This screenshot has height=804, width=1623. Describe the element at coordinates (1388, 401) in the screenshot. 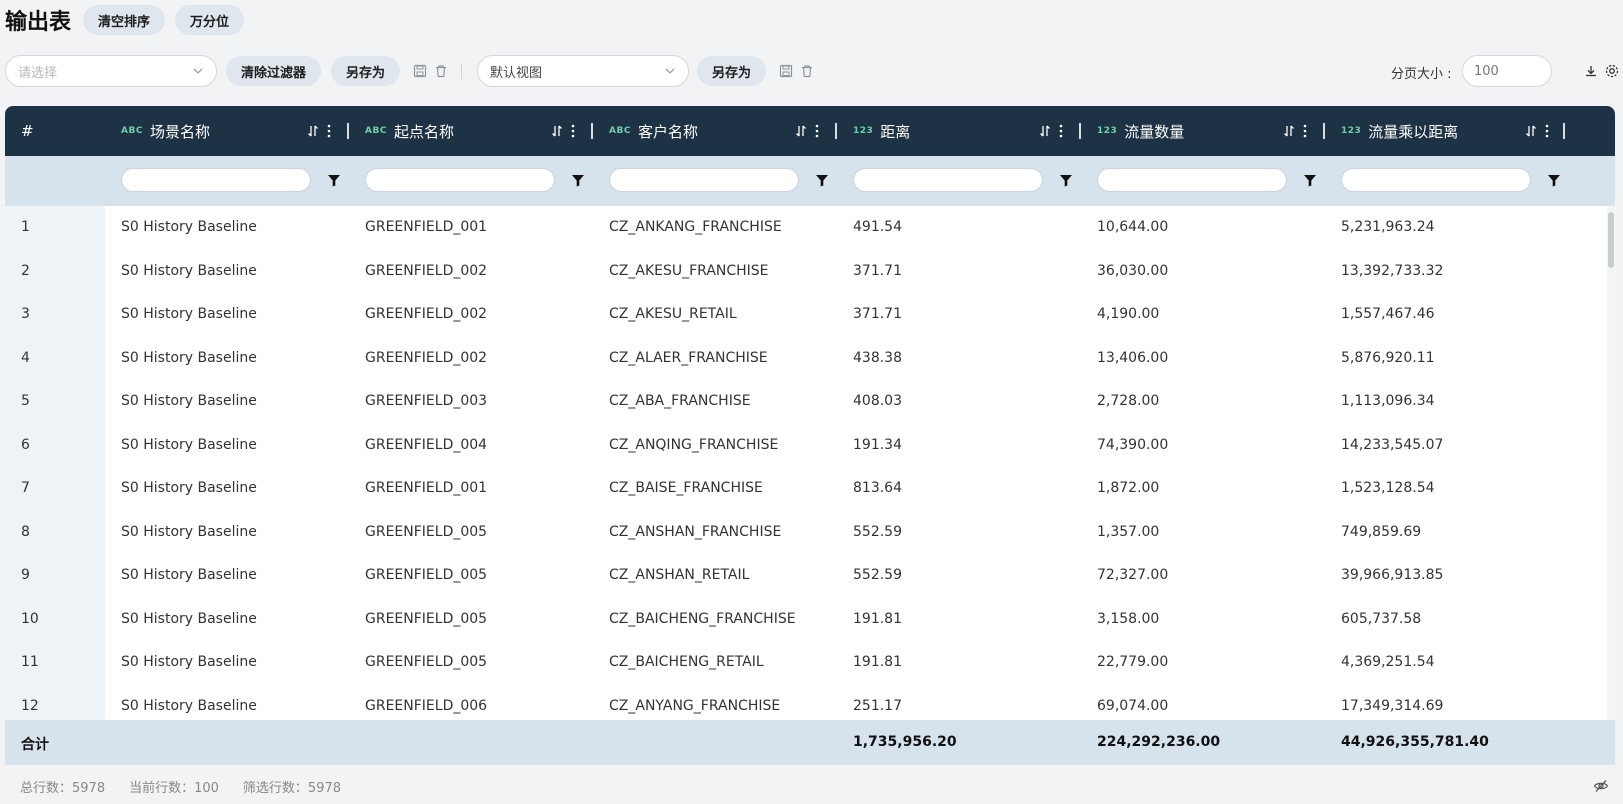

I see `flow-x-distance-cell: 1,113,096.34` at that location.